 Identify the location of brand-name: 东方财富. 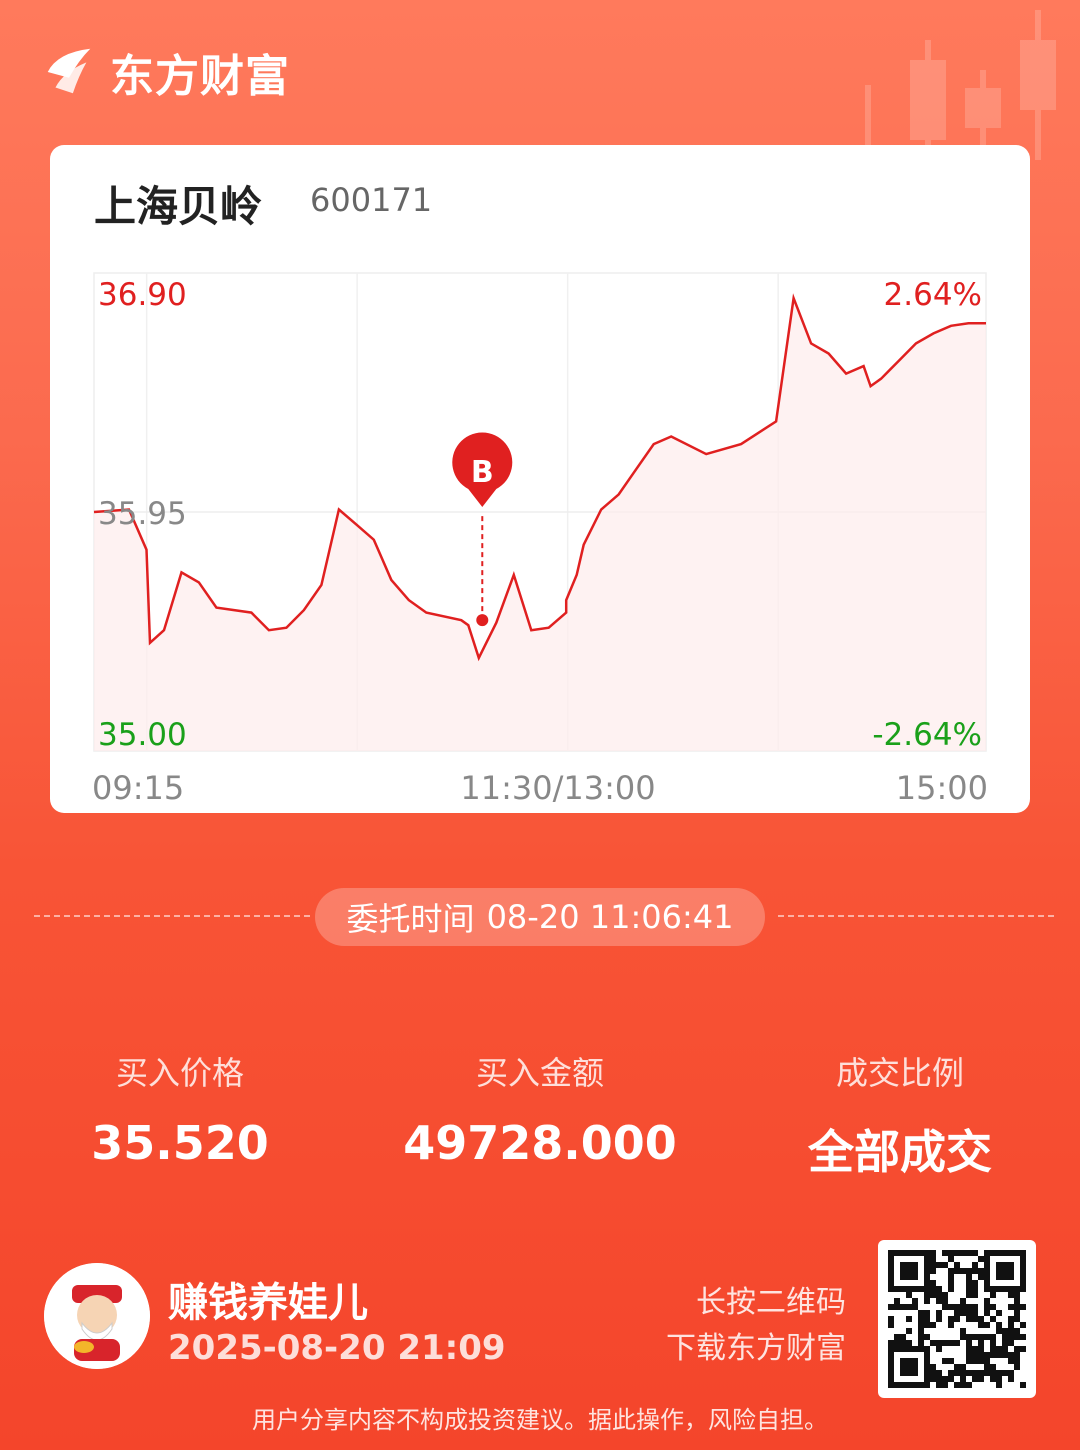
(200, 76).